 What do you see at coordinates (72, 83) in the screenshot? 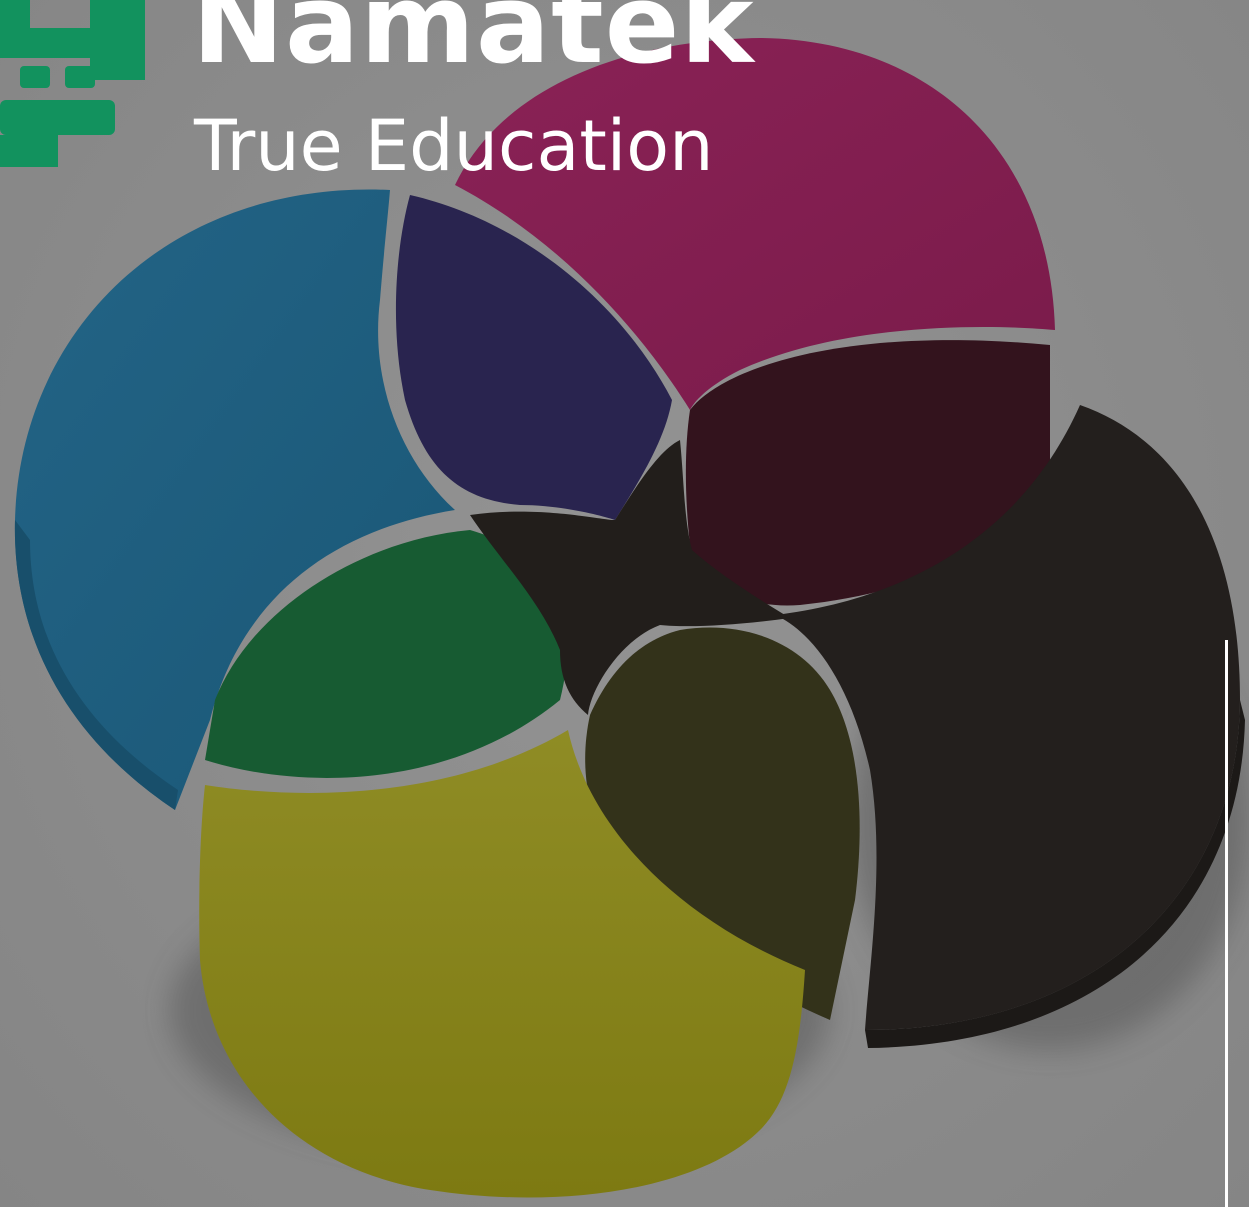
I see `namatek-logo-icon` at bounding box center [72, 83].